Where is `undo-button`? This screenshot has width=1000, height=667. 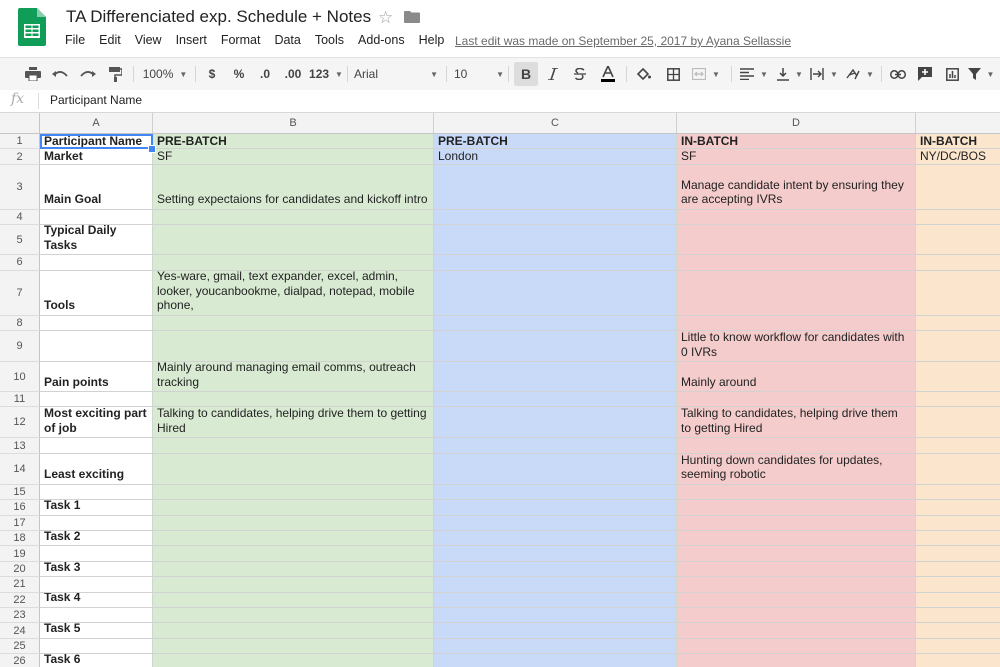
undo-button is located at coordinates (60, 74).